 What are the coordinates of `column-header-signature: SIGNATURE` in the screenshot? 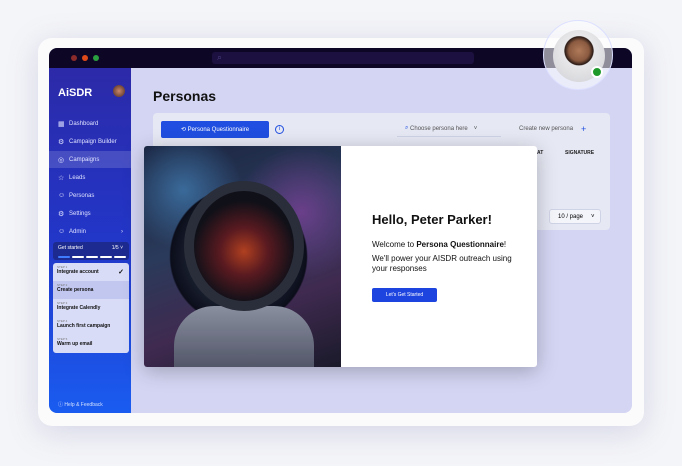 It's located at (580, 153).